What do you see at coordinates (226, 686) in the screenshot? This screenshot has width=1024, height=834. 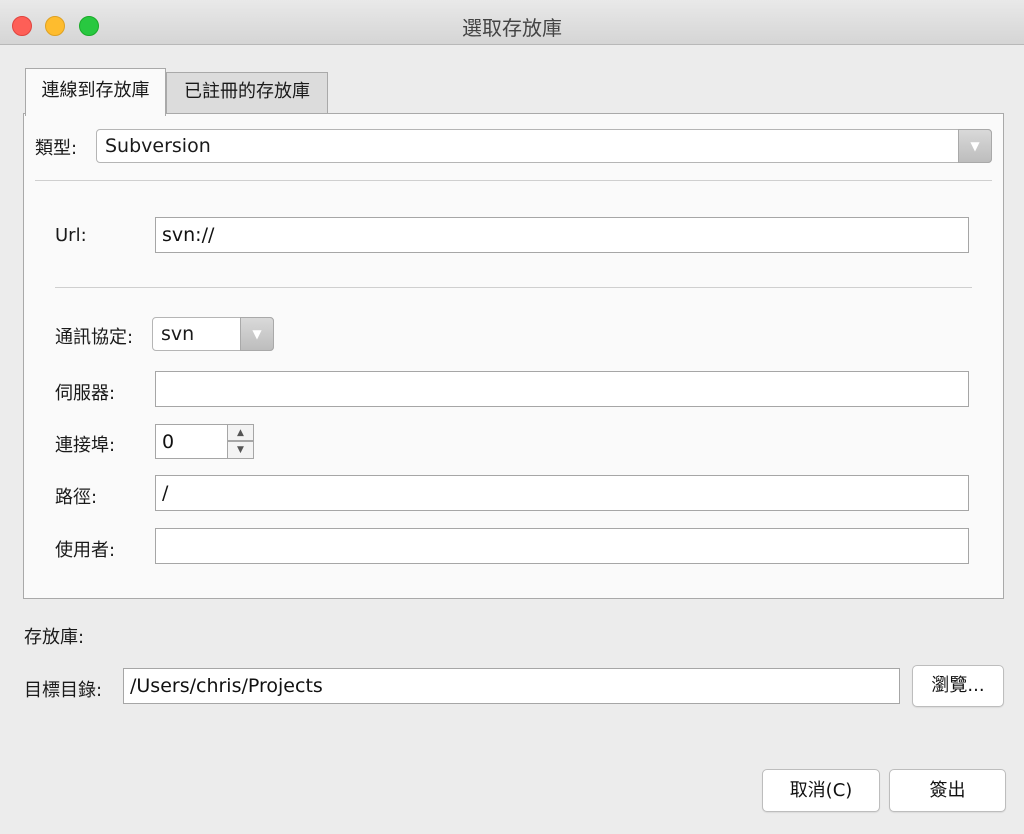 I see `target-directory-value: /Users/chris/Projects` at bounding box center [226, 686].